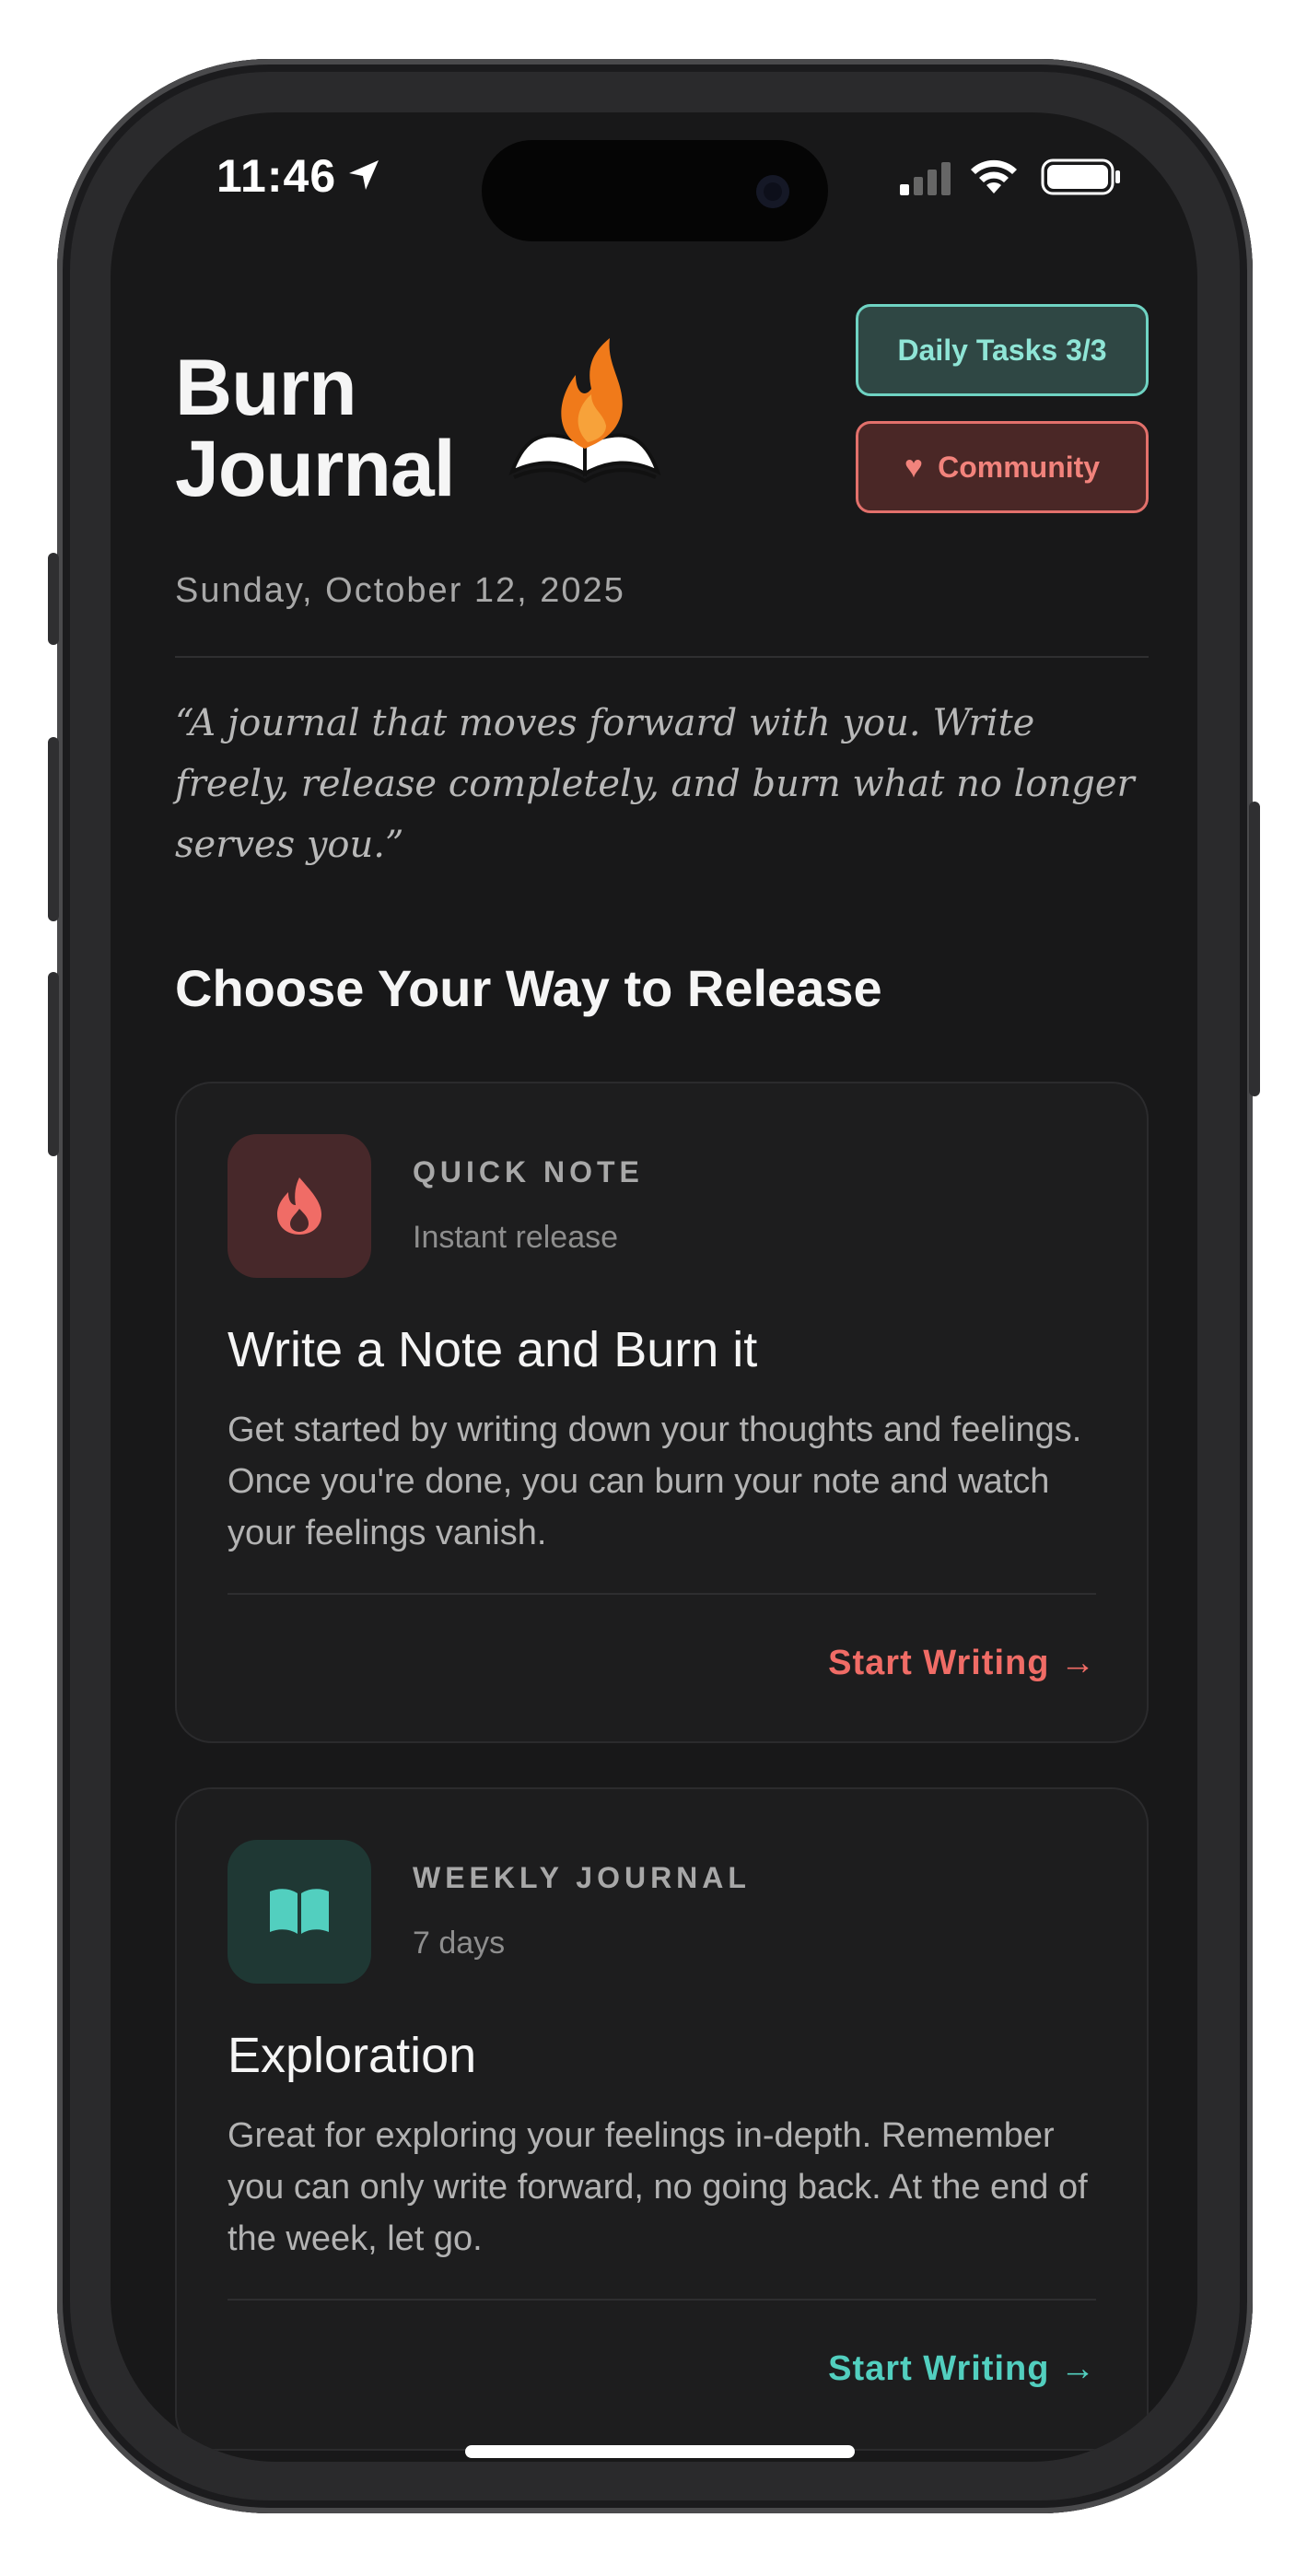 This screenshot has height=2576, width=1307. I want to click on card-kicker: WEEKLY JOURNAL, so click(582, 1877).